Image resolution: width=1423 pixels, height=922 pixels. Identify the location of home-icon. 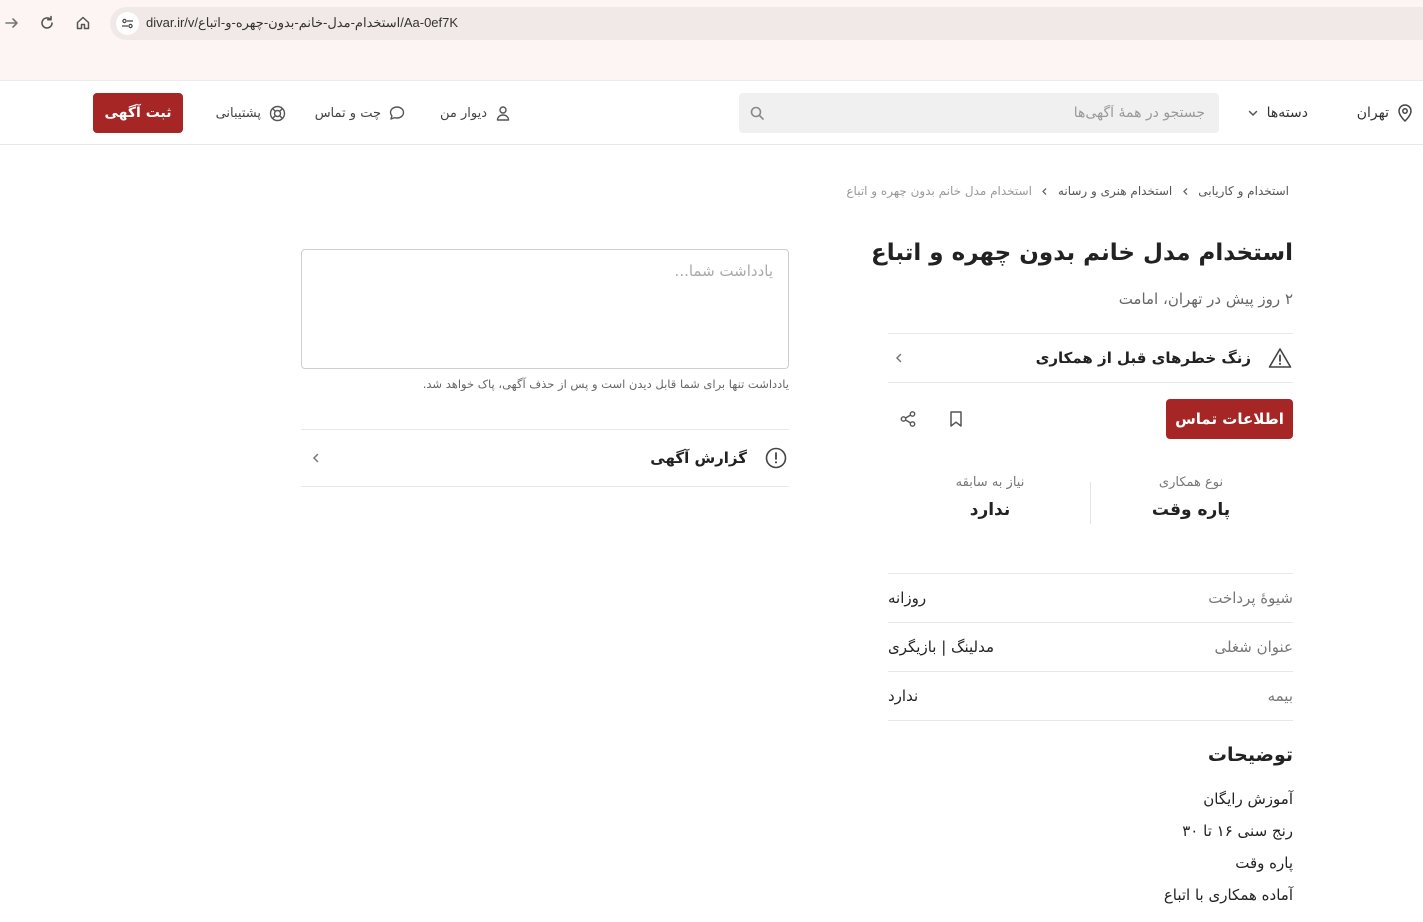
(83, 23).